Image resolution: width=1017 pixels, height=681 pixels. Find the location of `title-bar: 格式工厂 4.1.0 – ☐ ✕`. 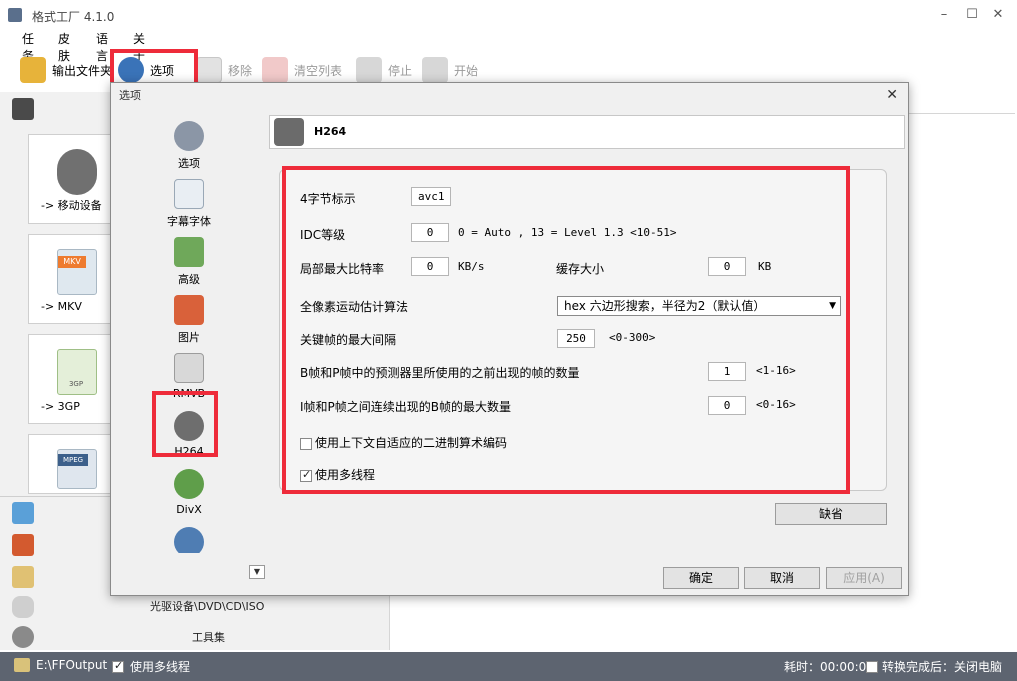

title-bar: 格式工厂 4.1.0 – ☐ ✕ is located at coordinates (508, 15).